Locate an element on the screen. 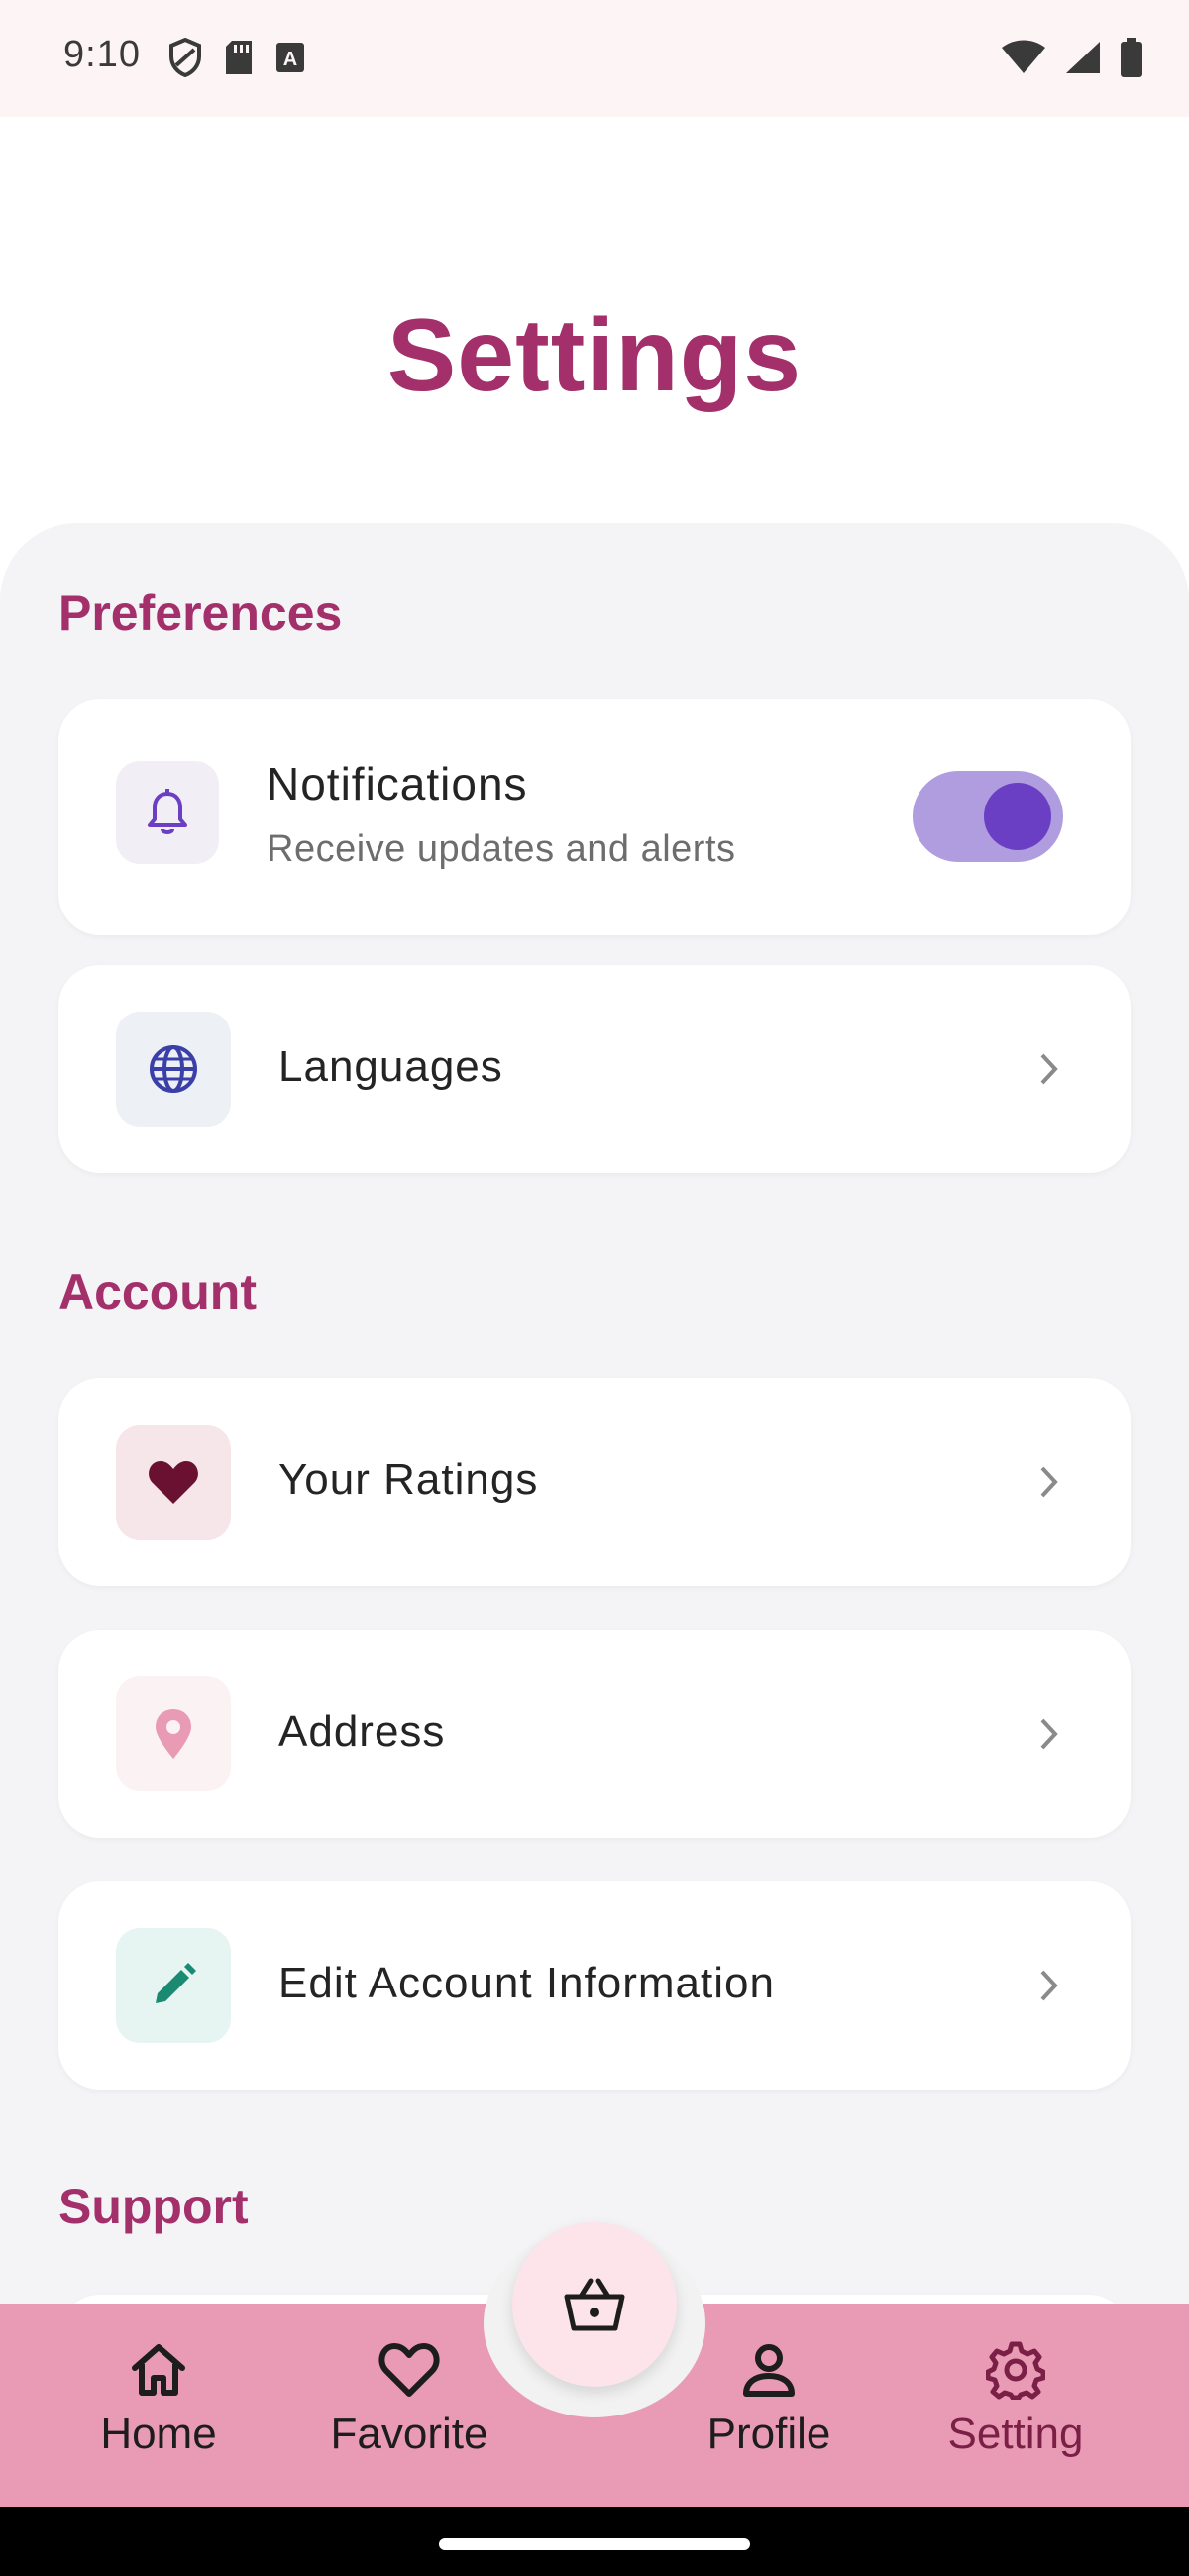 This screenshot has width=1189, height=2576. heart-icon is located at coordinates (174, 1482).